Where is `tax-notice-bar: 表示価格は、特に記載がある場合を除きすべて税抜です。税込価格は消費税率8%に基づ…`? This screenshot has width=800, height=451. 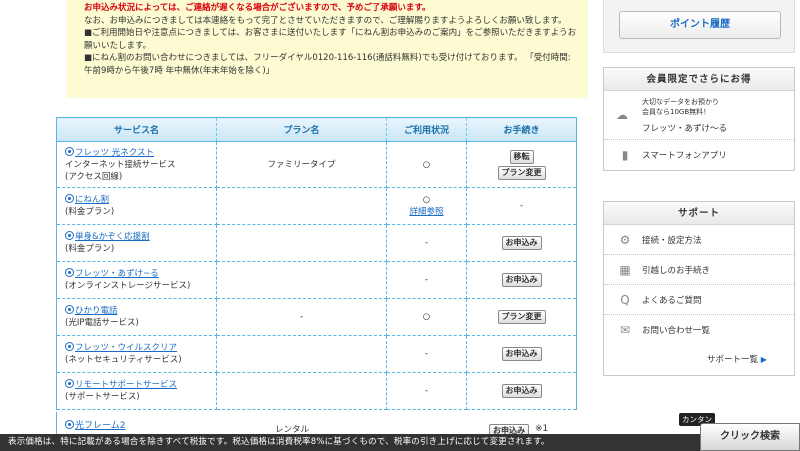 tax-notice-bar: 表示価格は、特に記載がある場合を除きすべて税抜です。税込価格は消費税率8%に基づ… is located at coordinates (400, 442).